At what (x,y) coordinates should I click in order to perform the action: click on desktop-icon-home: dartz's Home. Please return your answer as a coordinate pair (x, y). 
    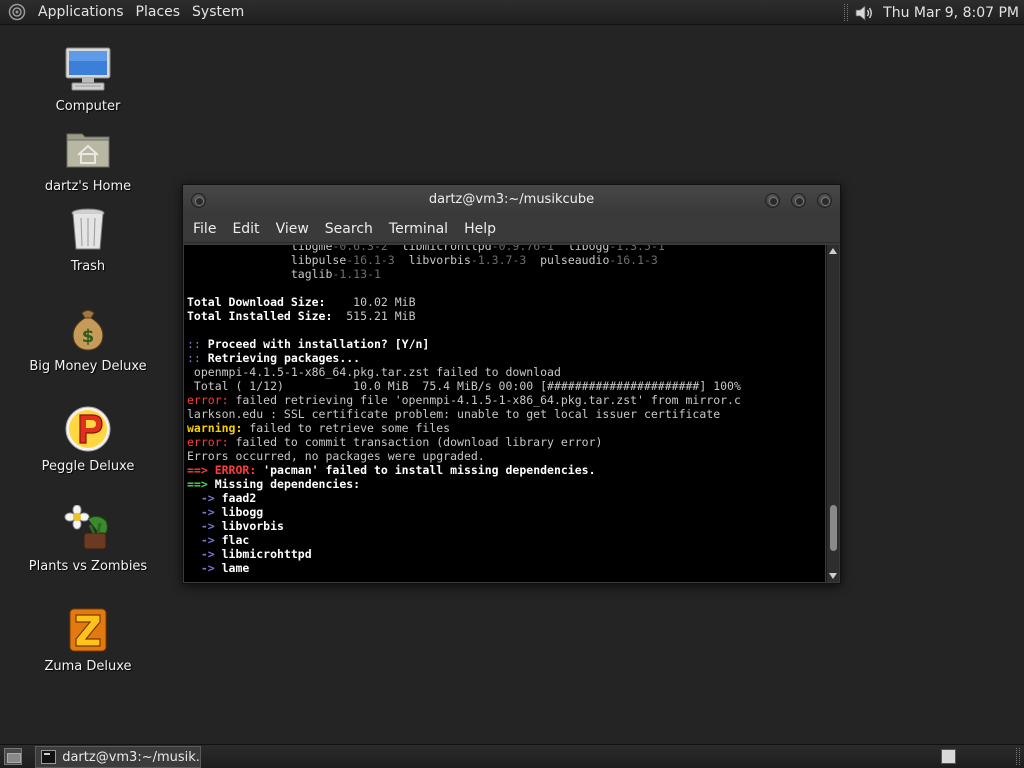
    Looking at the image, I should click on (88, 159).